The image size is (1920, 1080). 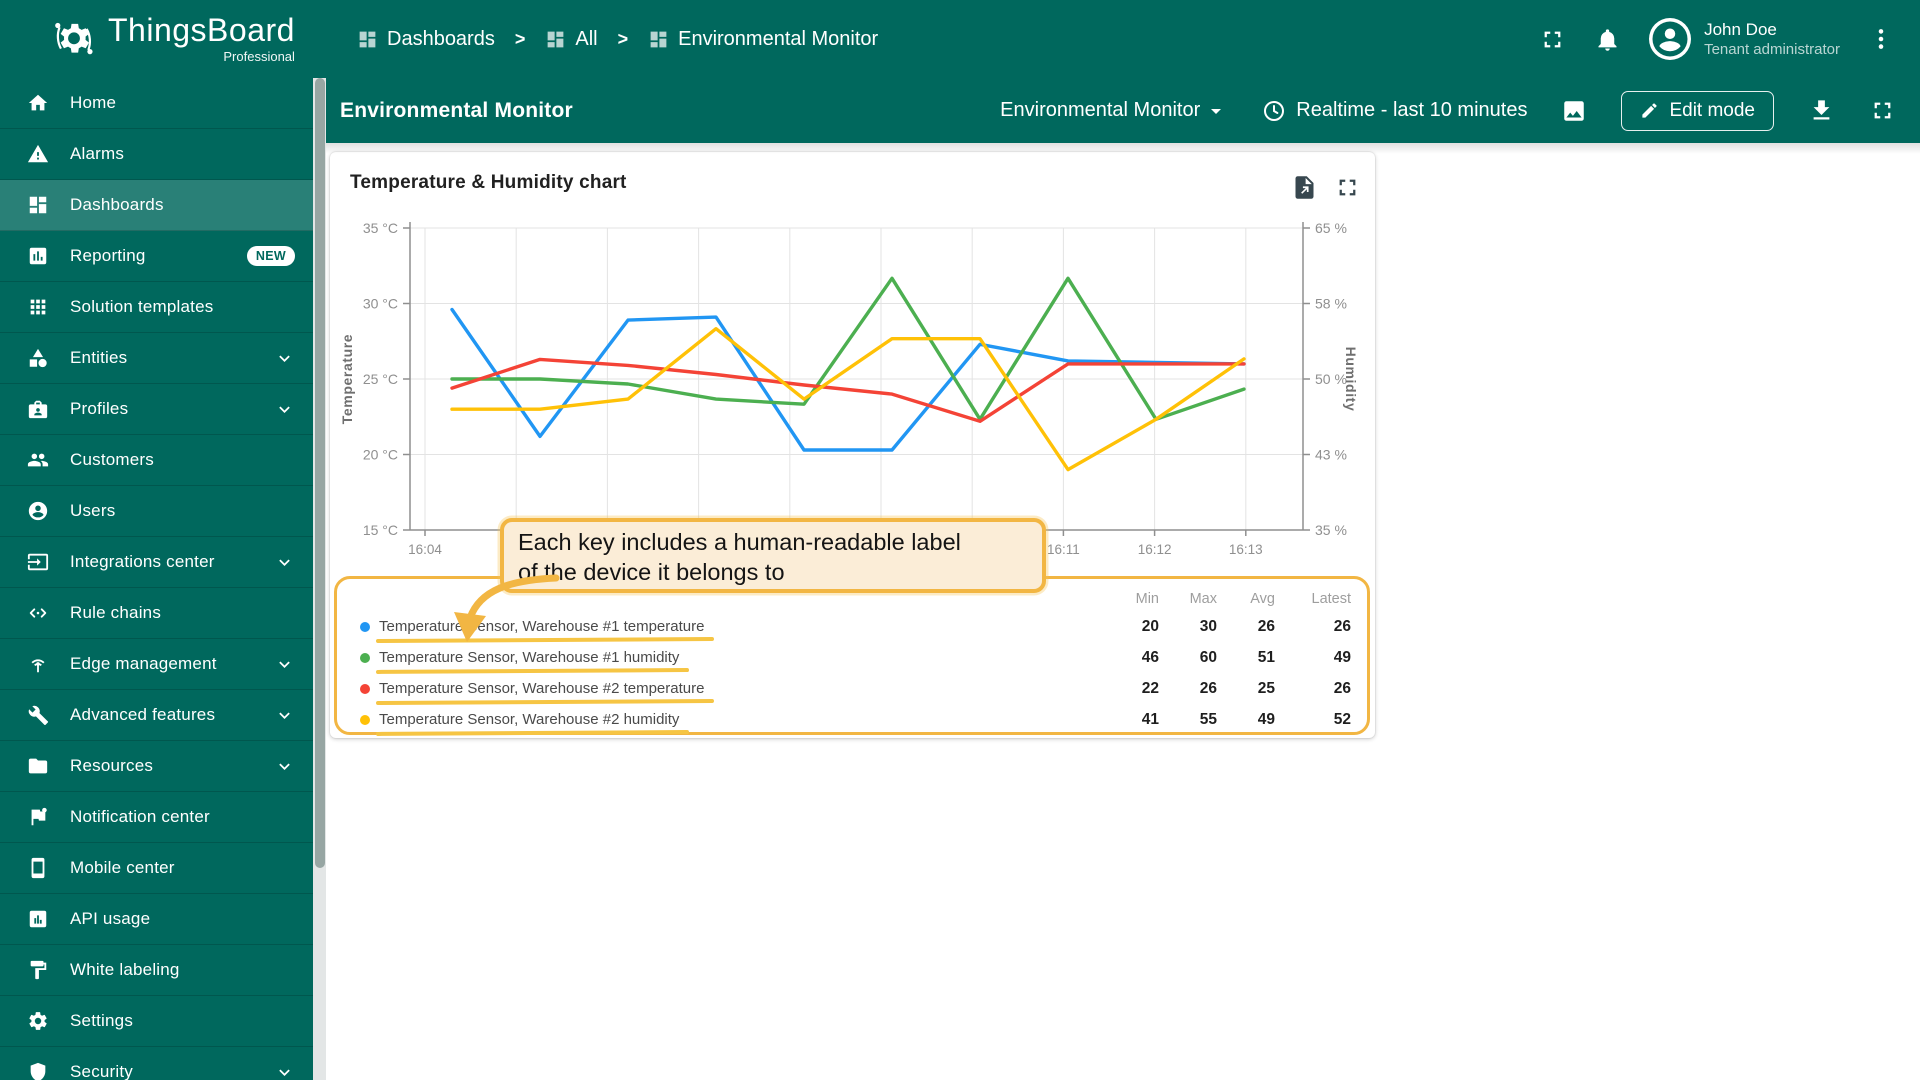 I want to click on legend-max-value: 26, so click(x=1208, y=688).